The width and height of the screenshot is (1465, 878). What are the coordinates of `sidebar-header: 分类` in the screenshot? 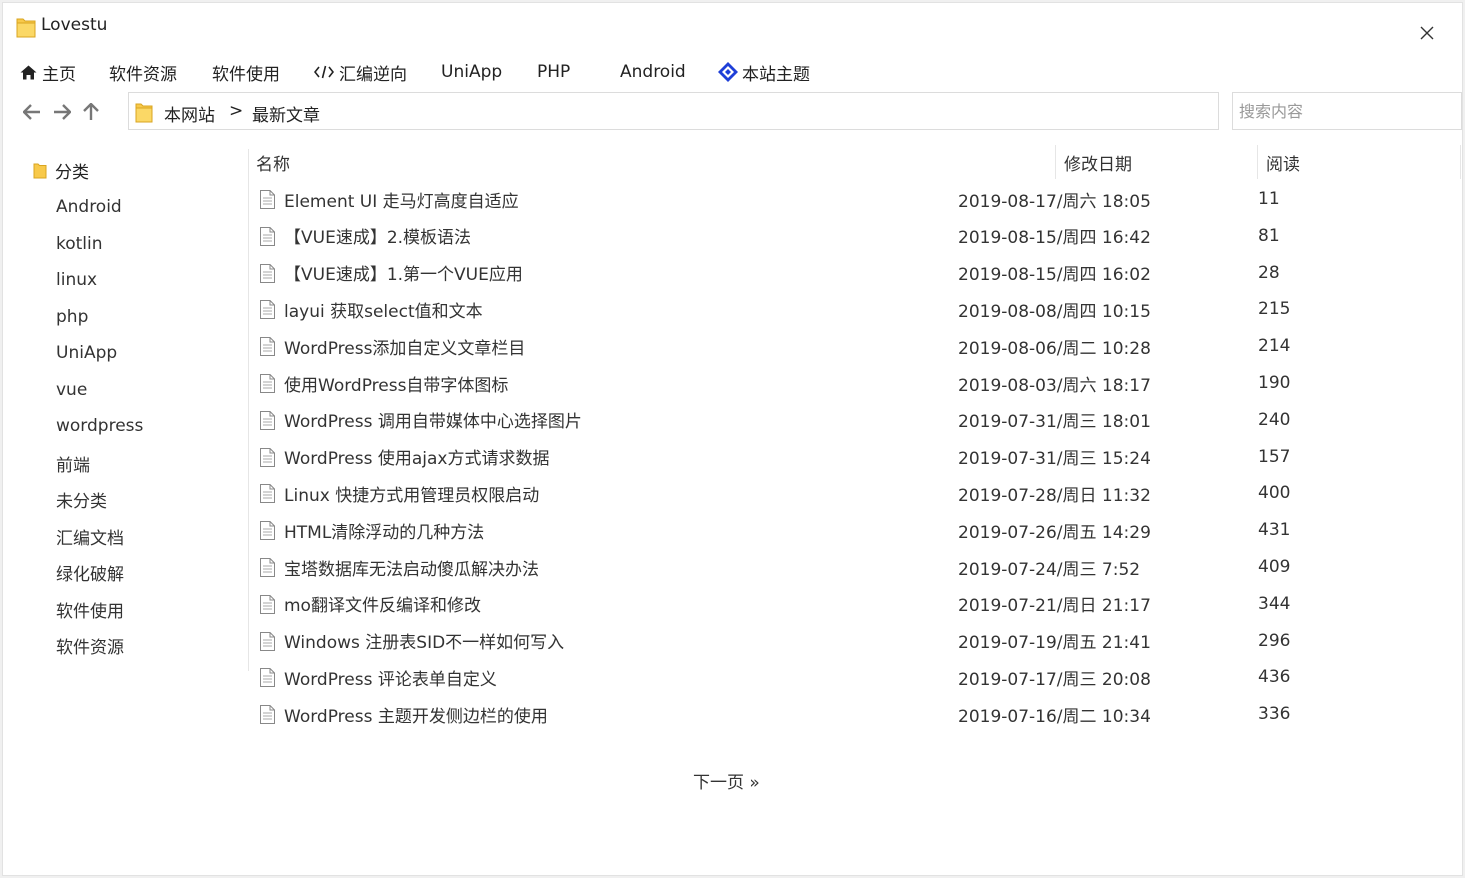 It's located at (61, 170).